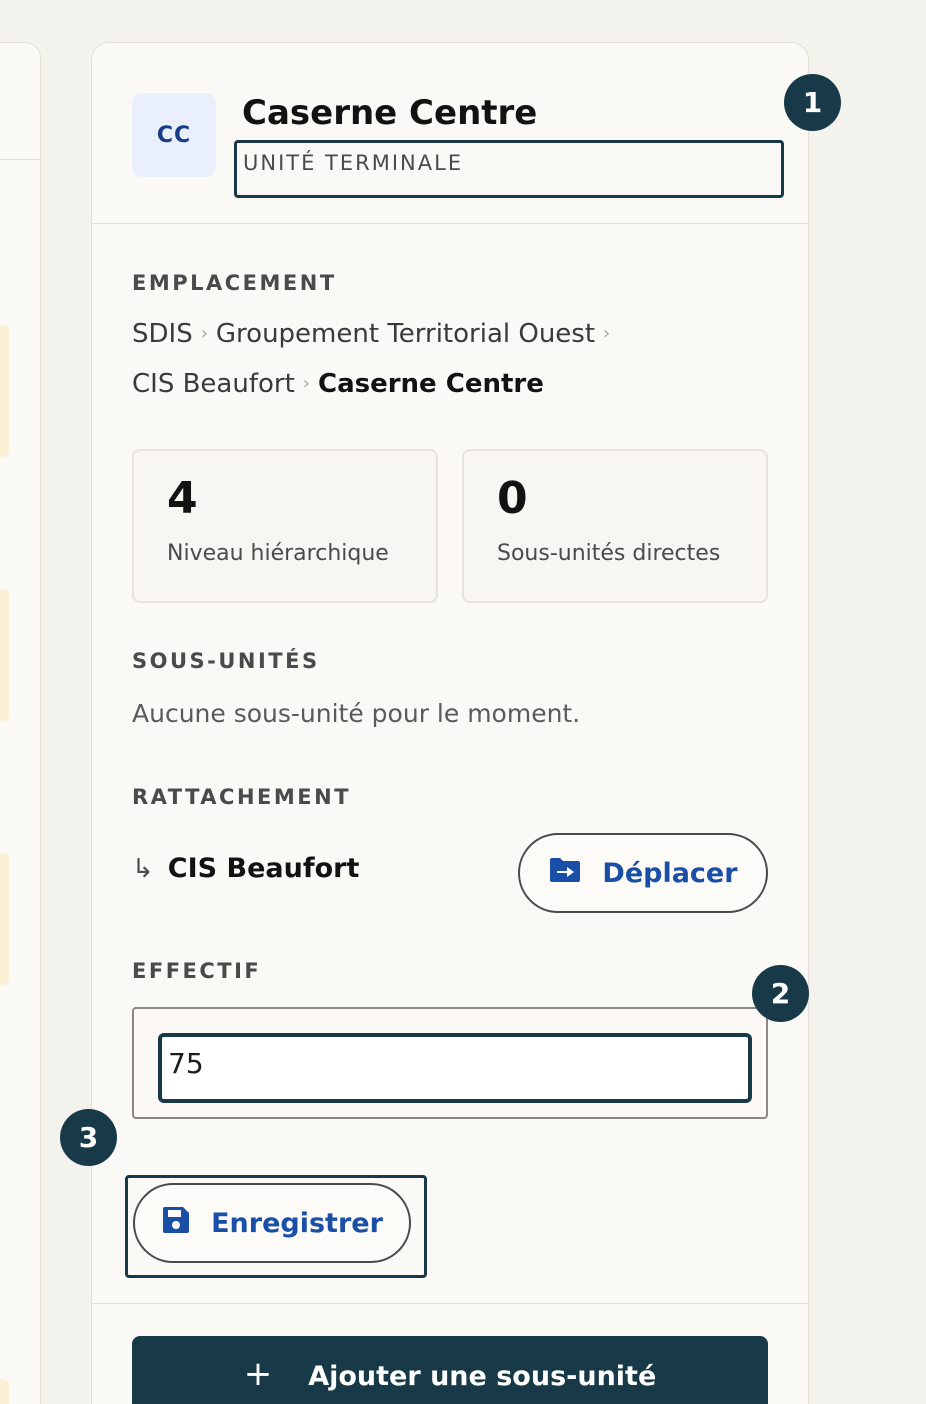 This screenshot has width=926, height=1404. I want to click on parent-unit-row: ↳ CIS Beaufort, so click(245, 868).